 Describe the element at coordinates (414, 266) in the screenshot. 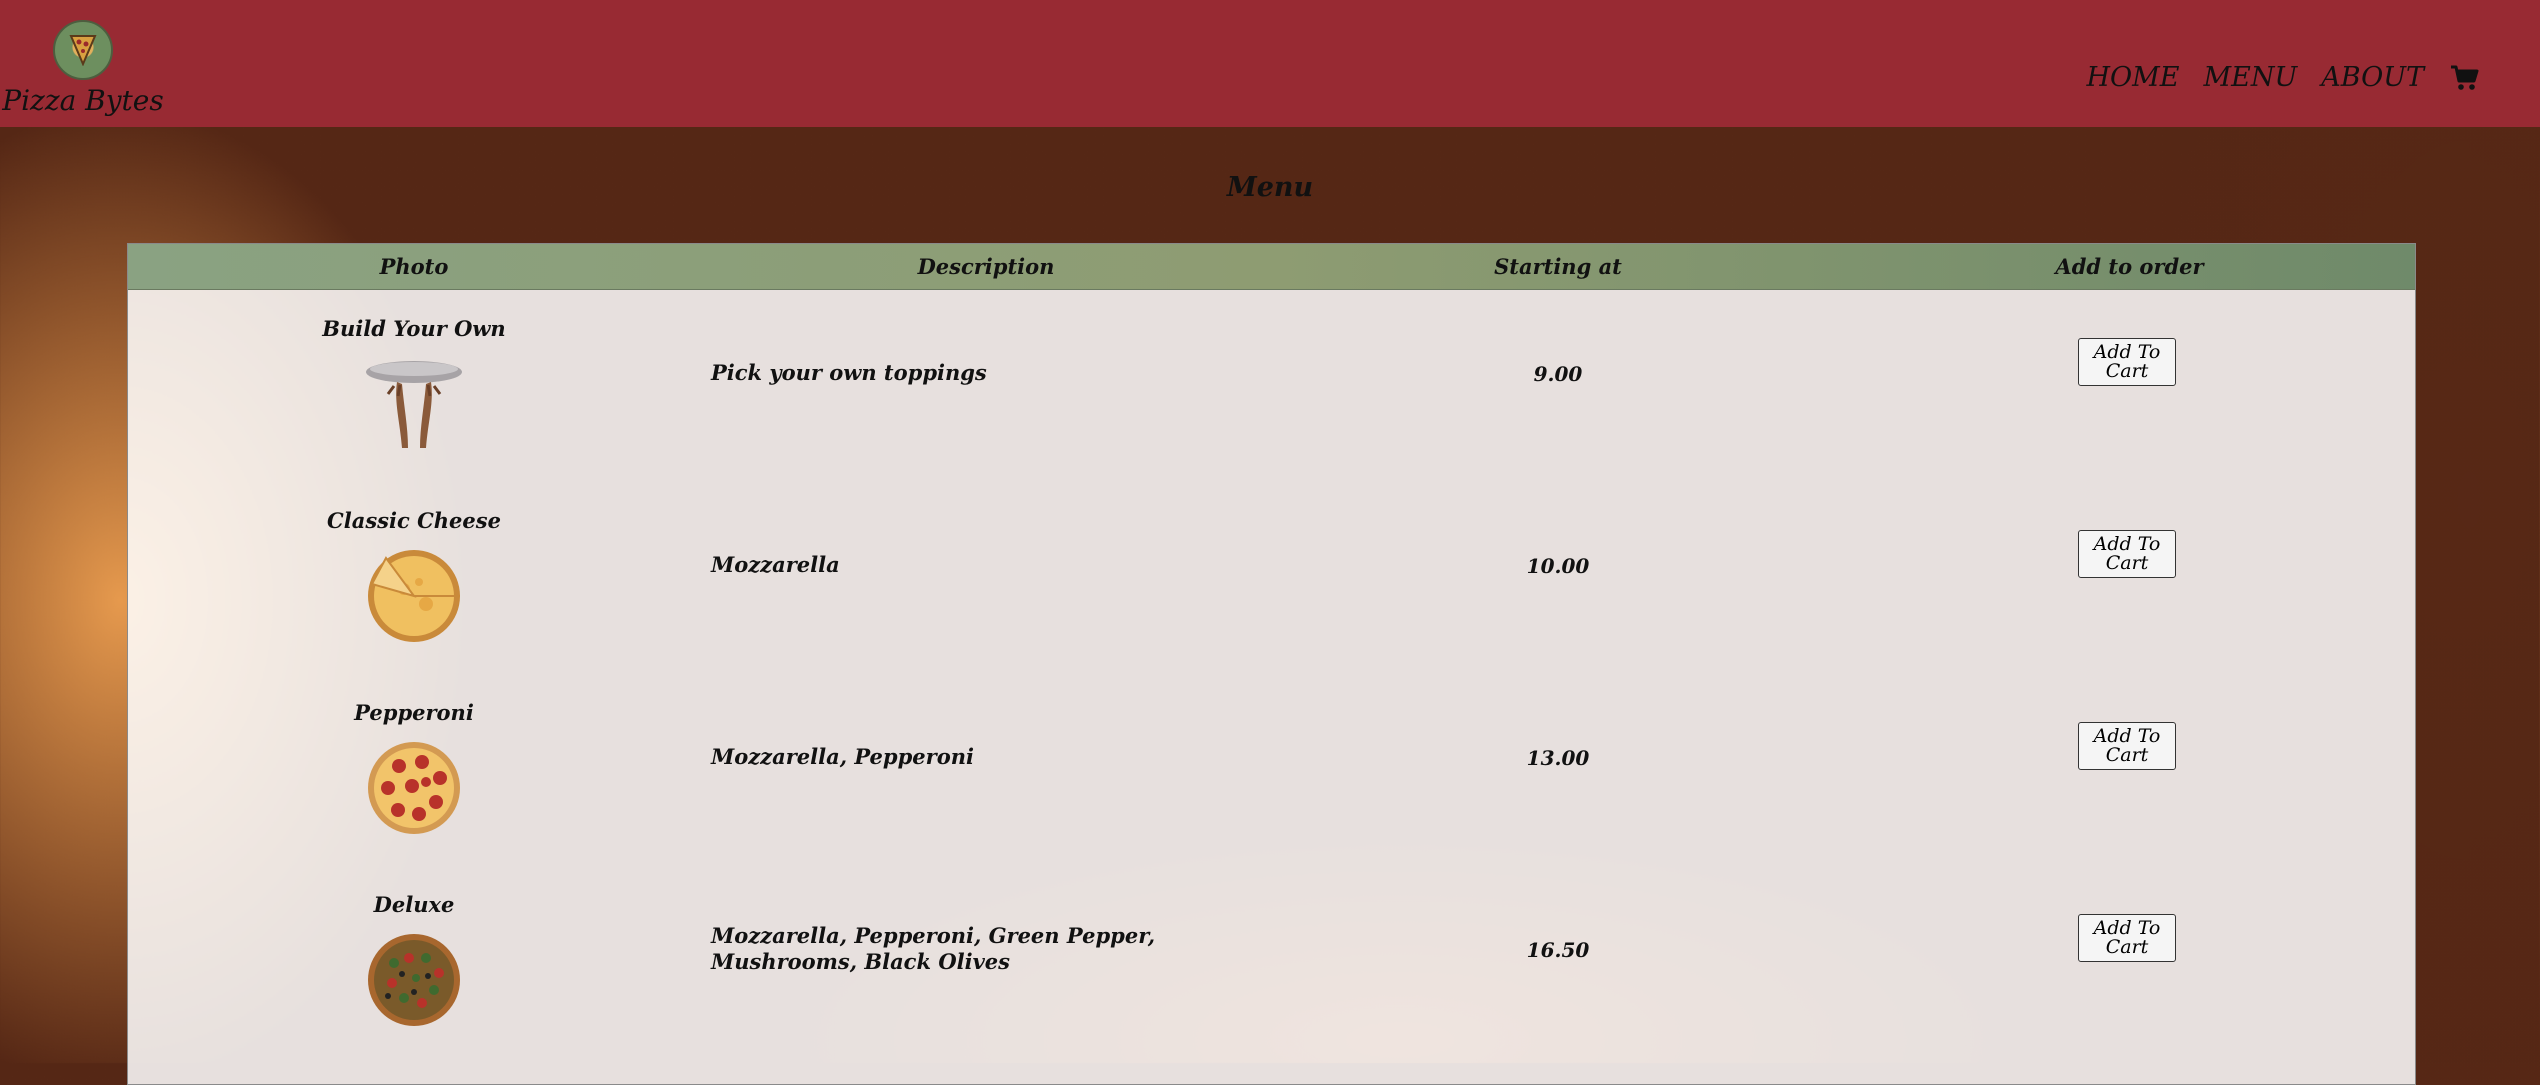

I see `header-photo: Photo` at that location.